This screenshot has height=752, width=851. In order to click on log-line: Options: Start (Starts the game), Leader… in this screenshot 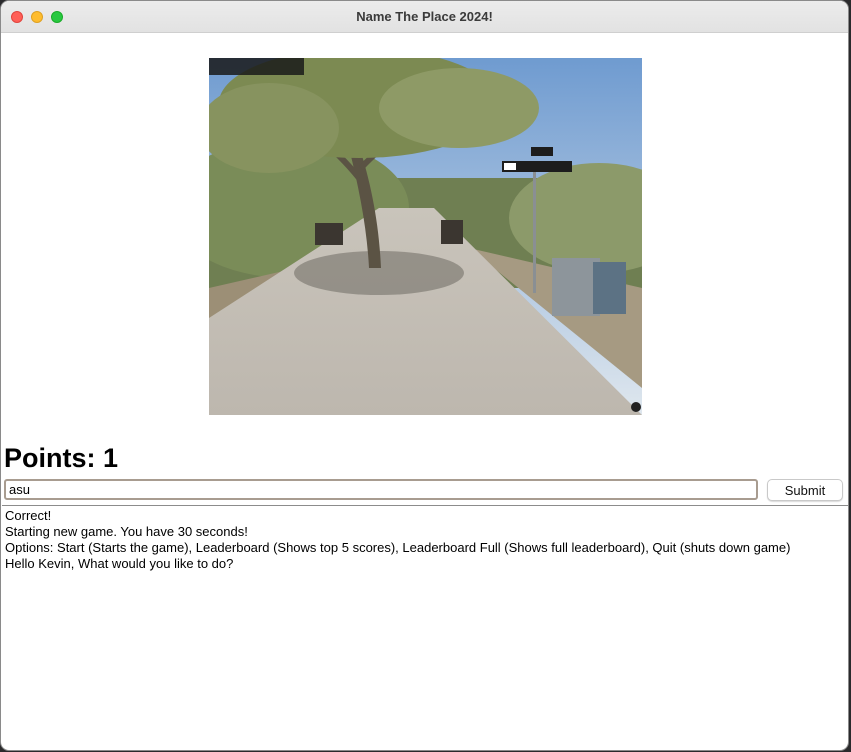, I will do `click(398, 547)`.